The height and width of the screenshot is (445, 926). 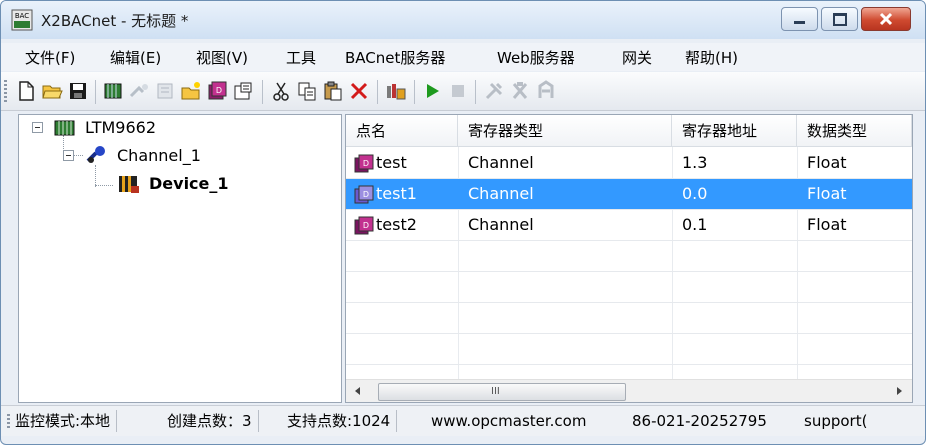 What do you see at coordinates (734, 131) in the screenshot?
I see `column-header-register-address: 寄存器地址` at bounding box center [734, 131].